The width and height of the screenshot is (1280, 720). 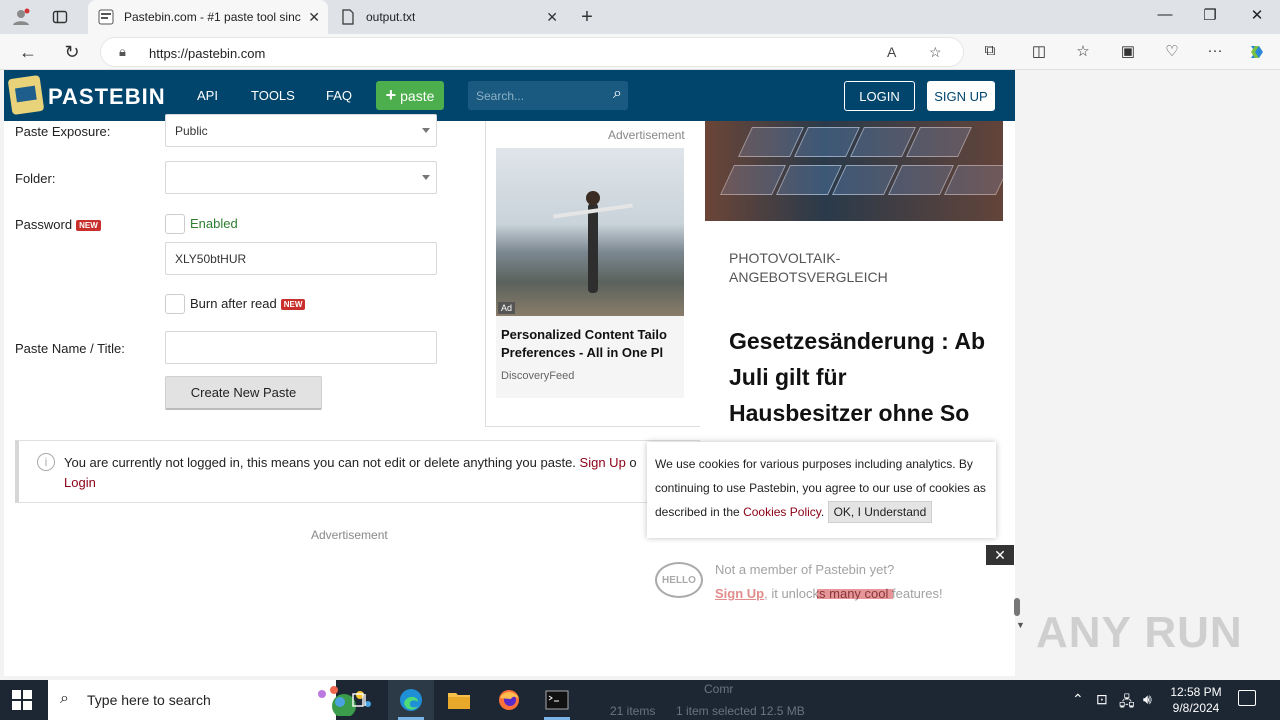 What do you see at coordinates (122, 52) in the screenshot?
I see `lock-icon: 🔒︎` at bounding box center [122, 52].